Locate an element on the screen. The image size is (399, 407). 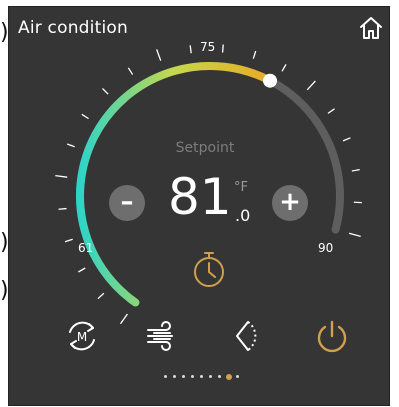
mode-cycle-icon: M is located at coordinates (82, 336).